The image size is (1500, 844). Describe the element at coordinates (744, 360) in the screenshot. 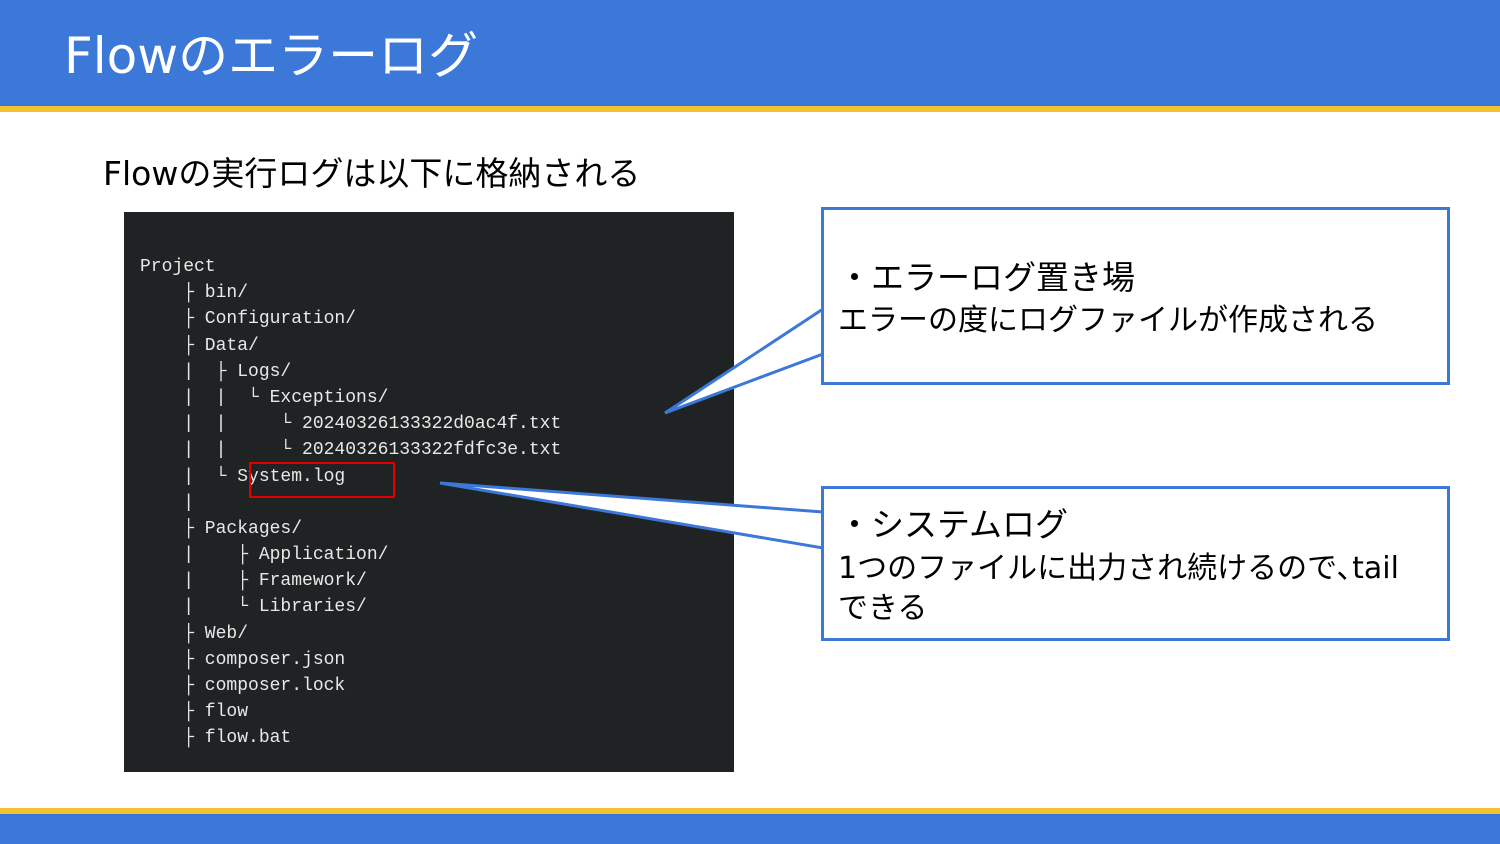

I see `callout-1-pointer` at that location.